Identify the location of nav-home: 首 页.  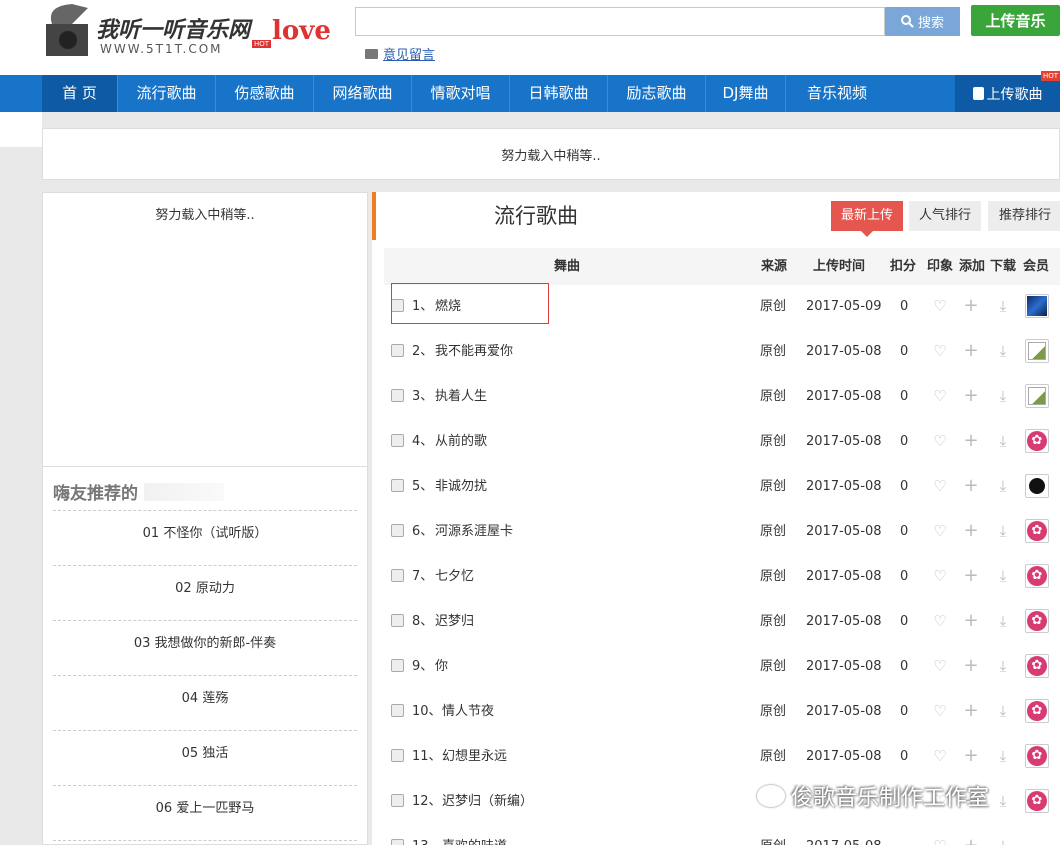
(80, 93).